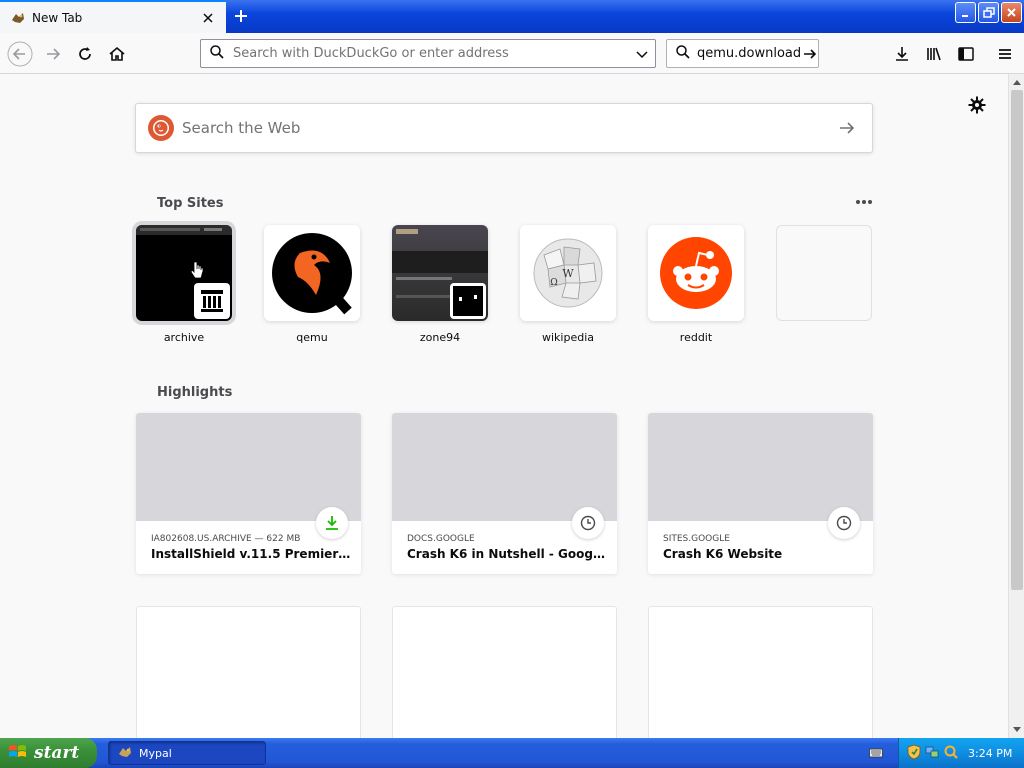  What do you see at coordinates (1005, 54) in the screenshot?
I see `hamburger-menu-icon` at bounding box center [1005, 54].